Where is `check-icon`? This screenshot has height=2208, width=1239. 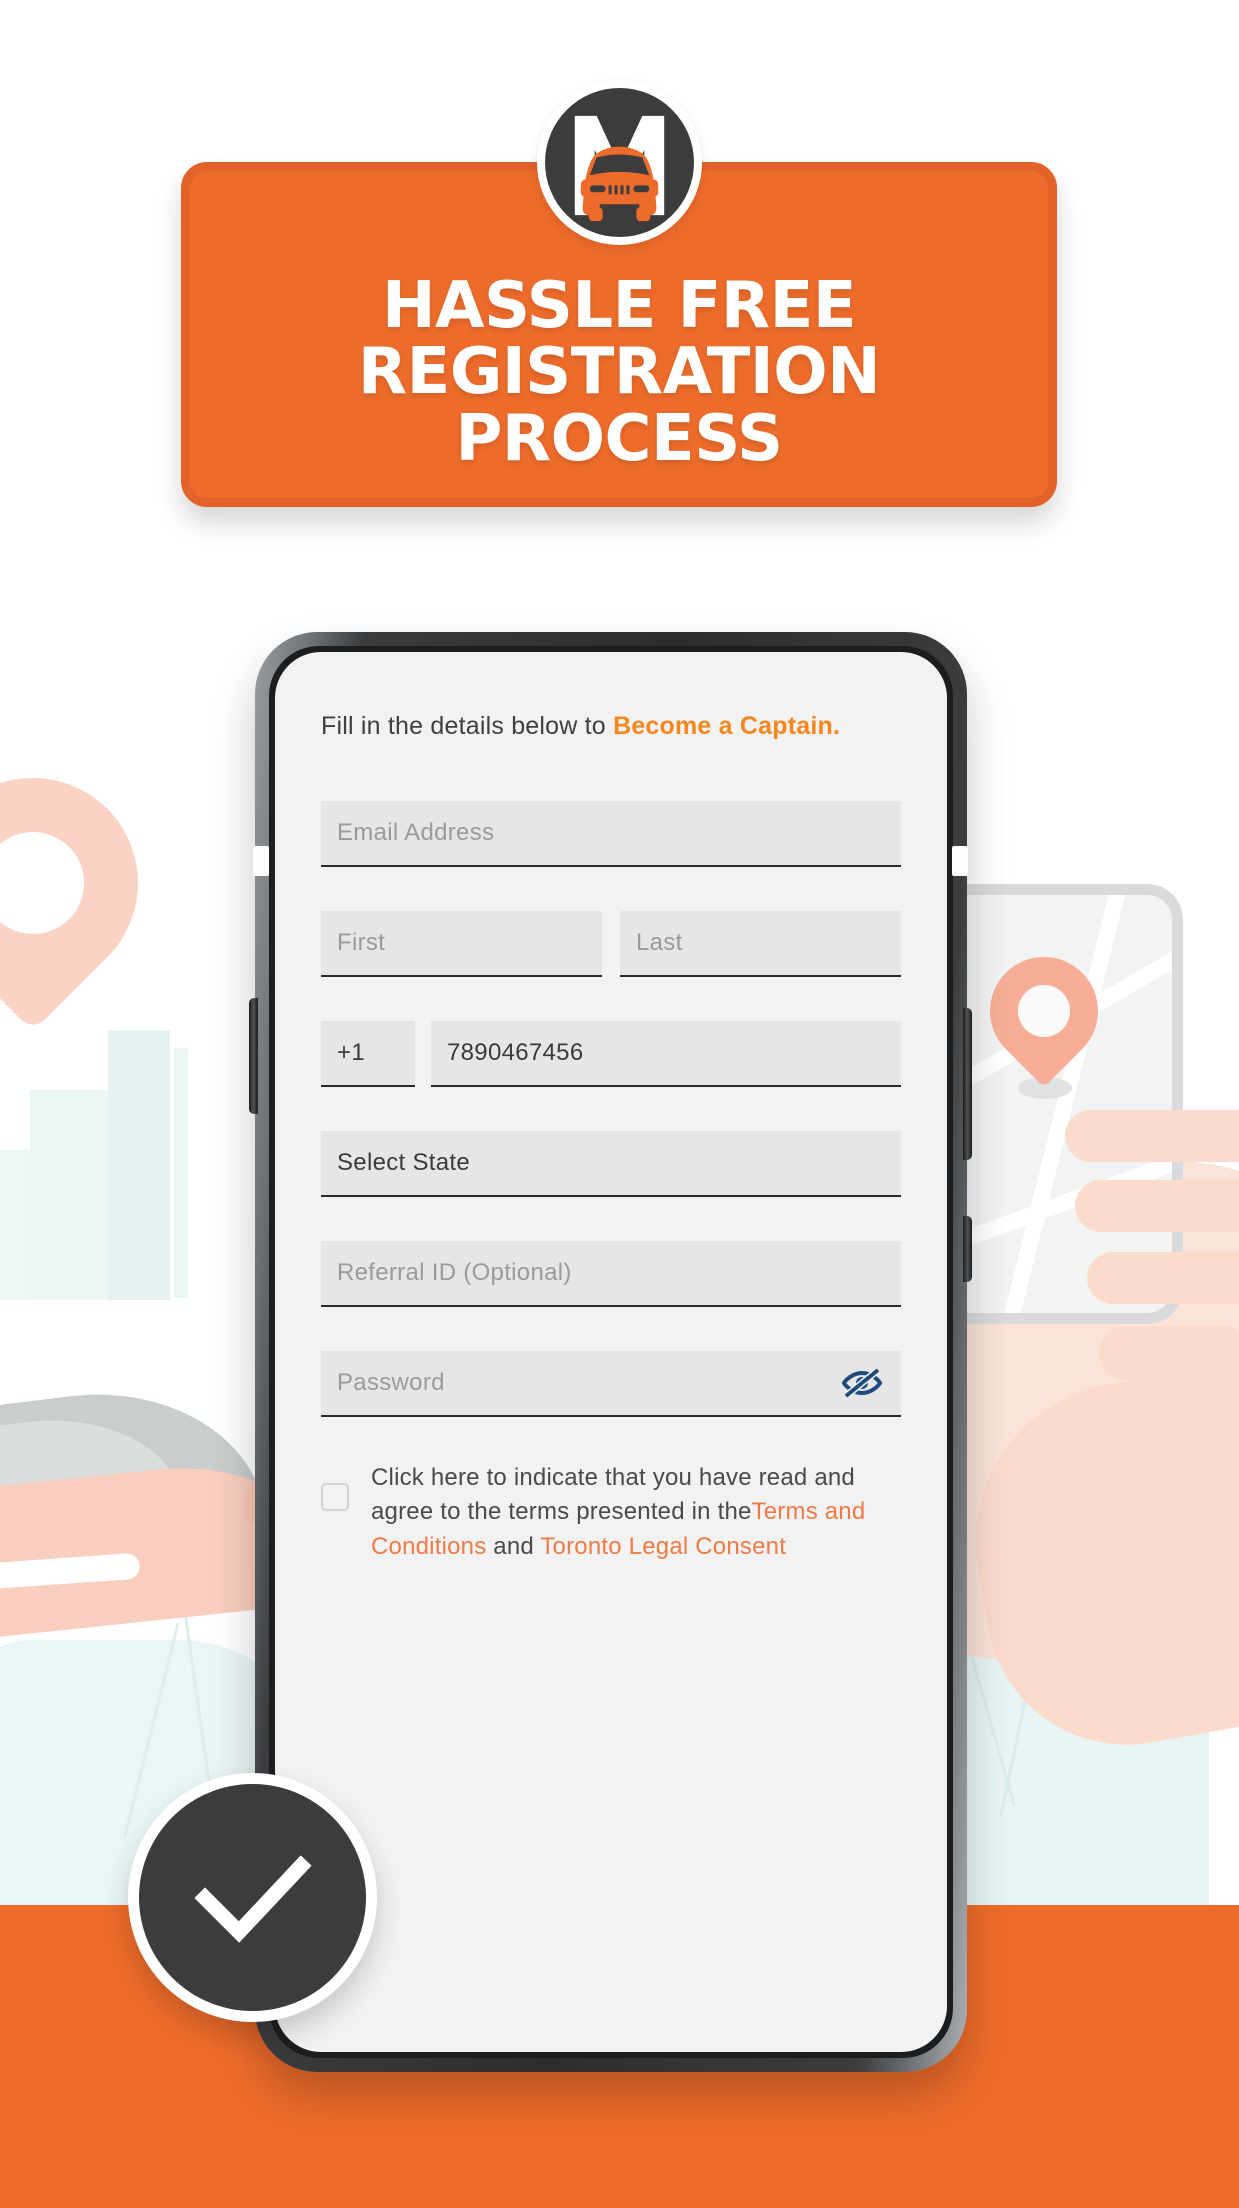
check-icon is located at coordinates (252, 1897).